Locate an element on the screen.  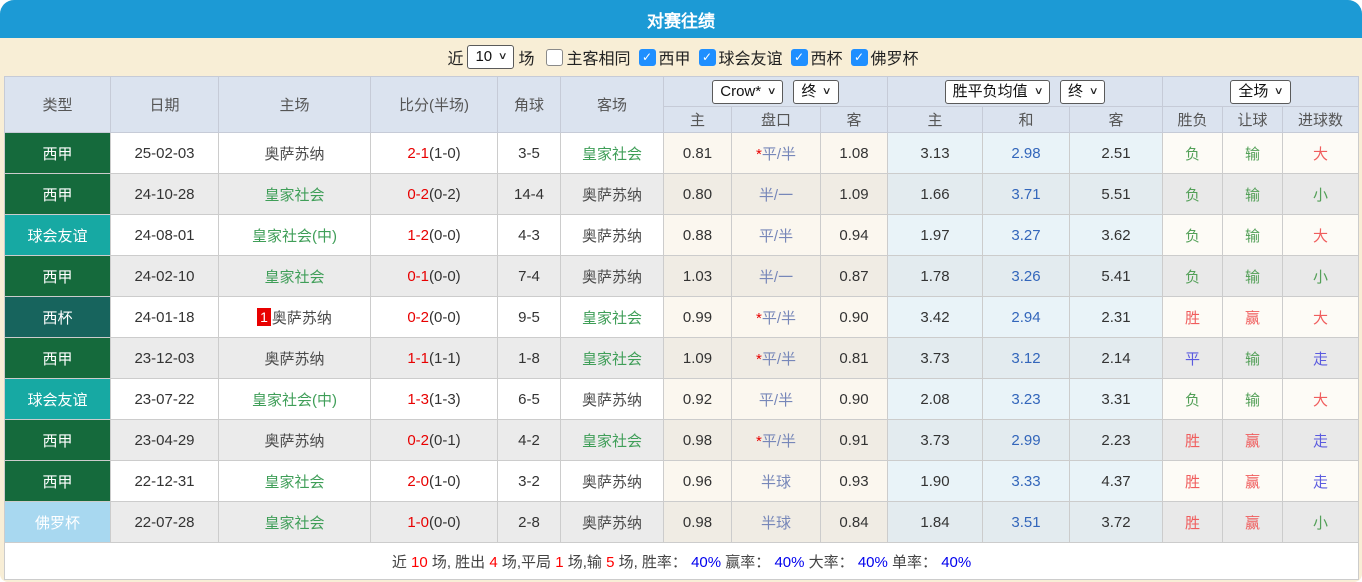
scope-select: 全场 ∨ is located at coordinates (1260, 91).